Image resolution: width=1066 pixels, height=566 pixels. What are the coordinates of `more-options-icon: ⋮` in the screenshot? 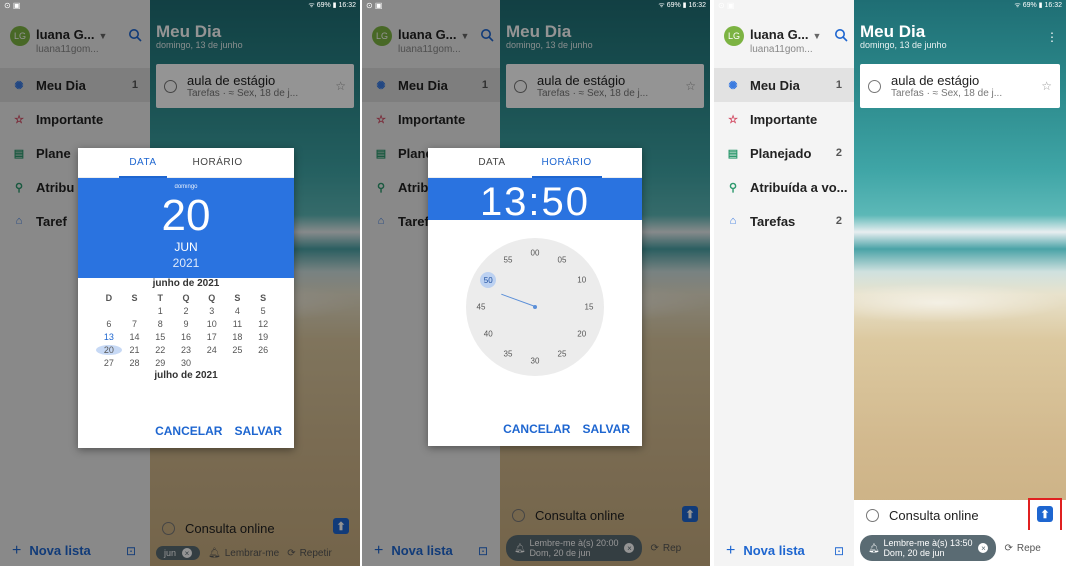 It's located at (1052, 37).